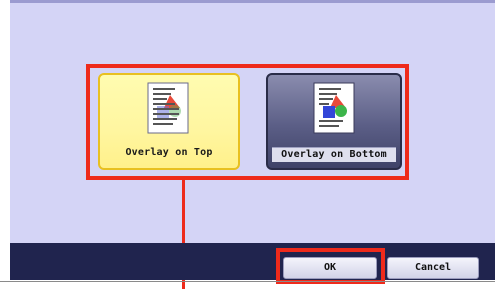 The height and width of the screenshot is (289, 495). What do you see at coordinates (252, 1) in the screenshot?
I see `screen-top-border` at bounding box center [252, 1].